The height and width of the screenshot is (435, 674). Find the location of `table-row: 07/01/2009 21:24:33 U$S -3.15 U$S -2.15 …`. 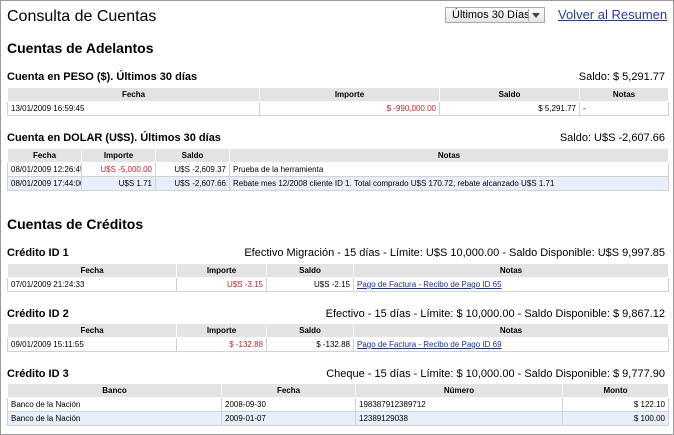

table-row: 07/01/2009 21:24:33 U$S -3.15 U$S -2.15 … is located at coordinates (338, 284).